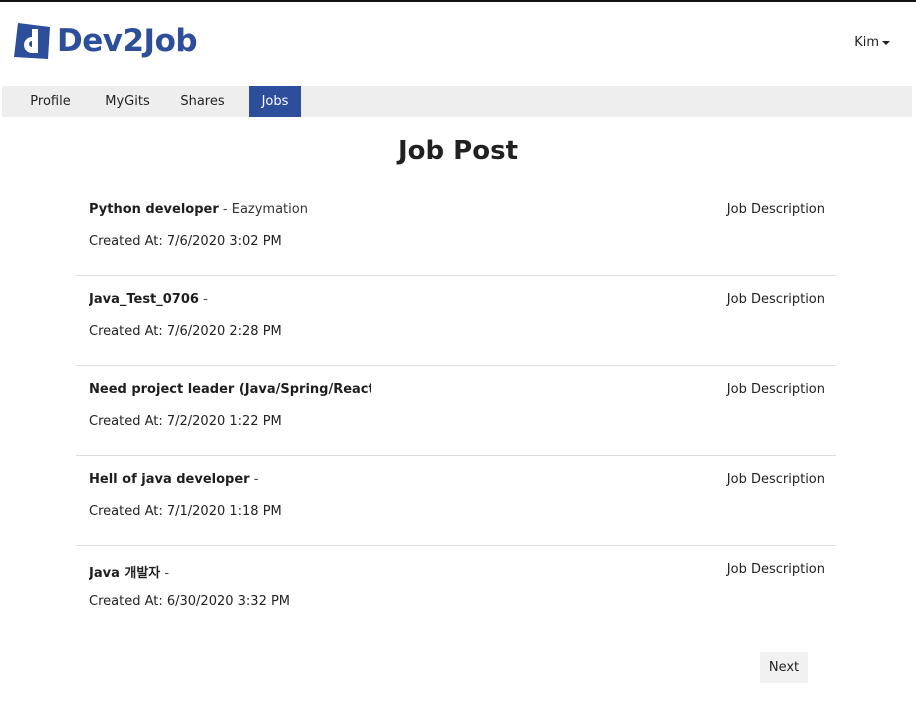 The height and width of the screenshot is (711, 916). I want to click on tab-profile: Profile, so click(50, 101).